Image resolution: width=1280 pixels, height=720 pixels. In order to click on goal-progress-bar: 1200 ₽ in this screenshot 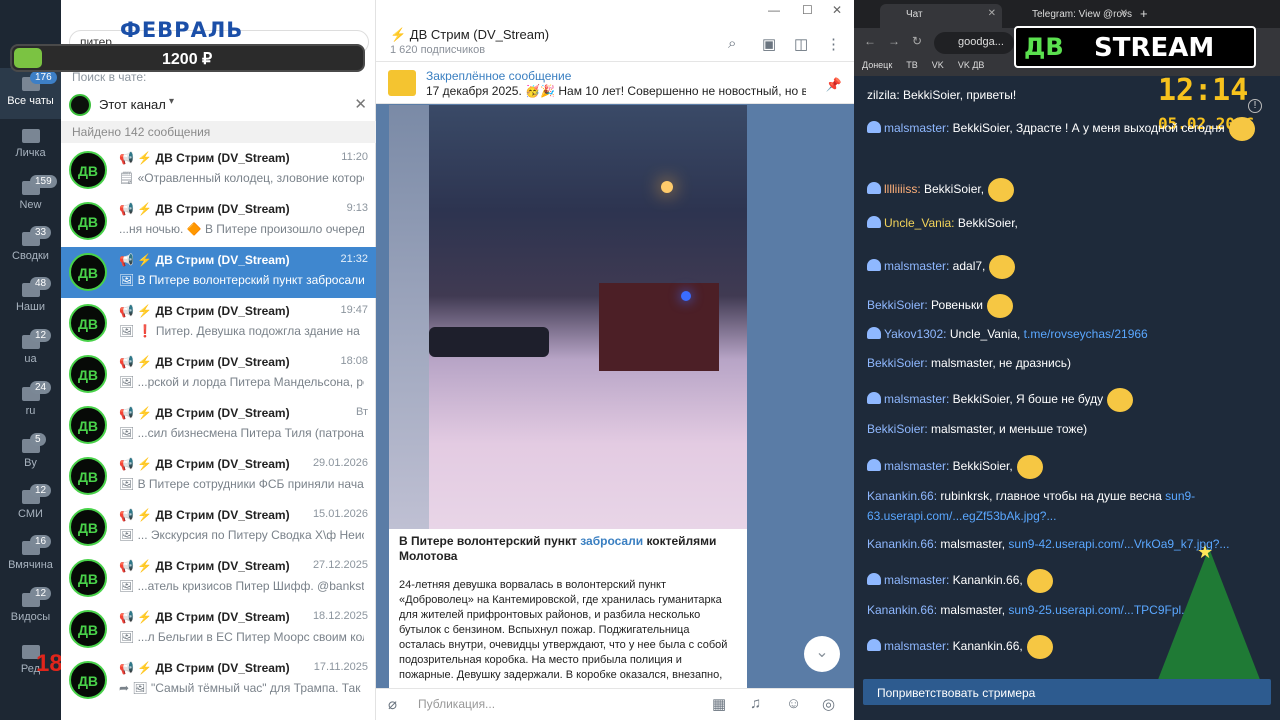, I will do `click(187, 58)`.